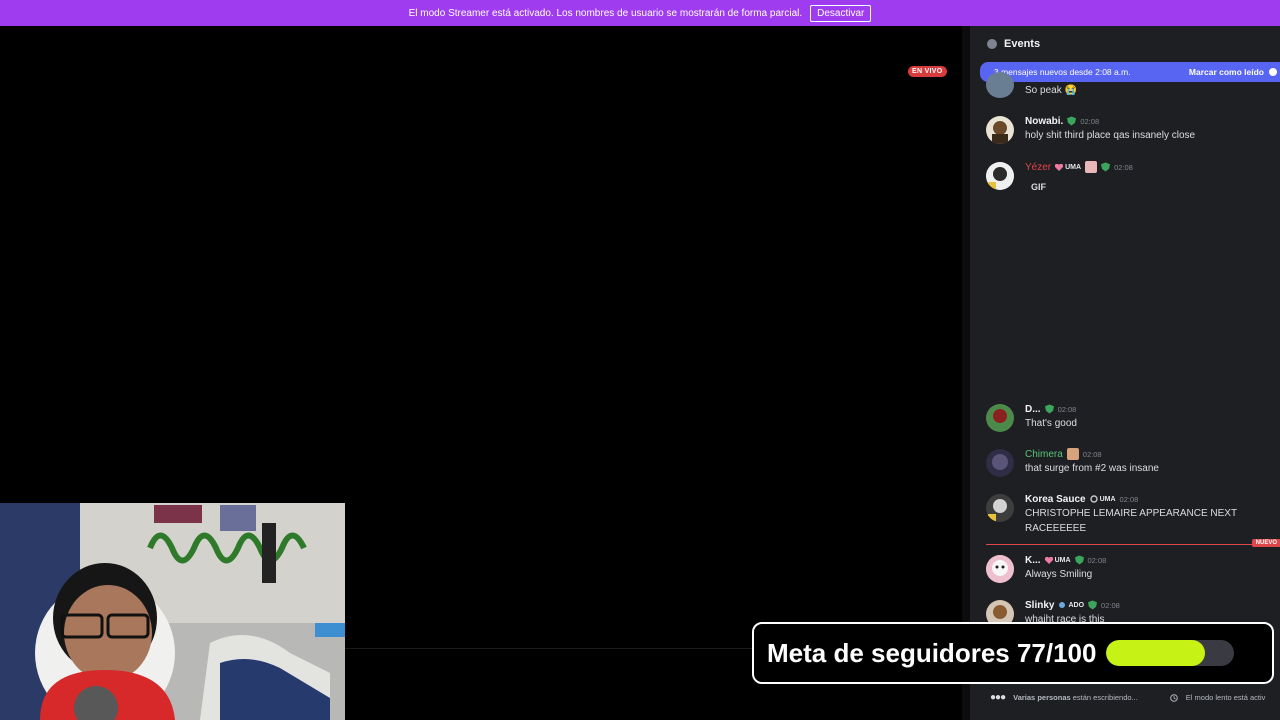 The width and height of the screenshot is (1280, 720). What do you see at coordinates (927, 71) in the screenshot?
I see `live-badge: EN VIVO` at bounding box center [927, 71].